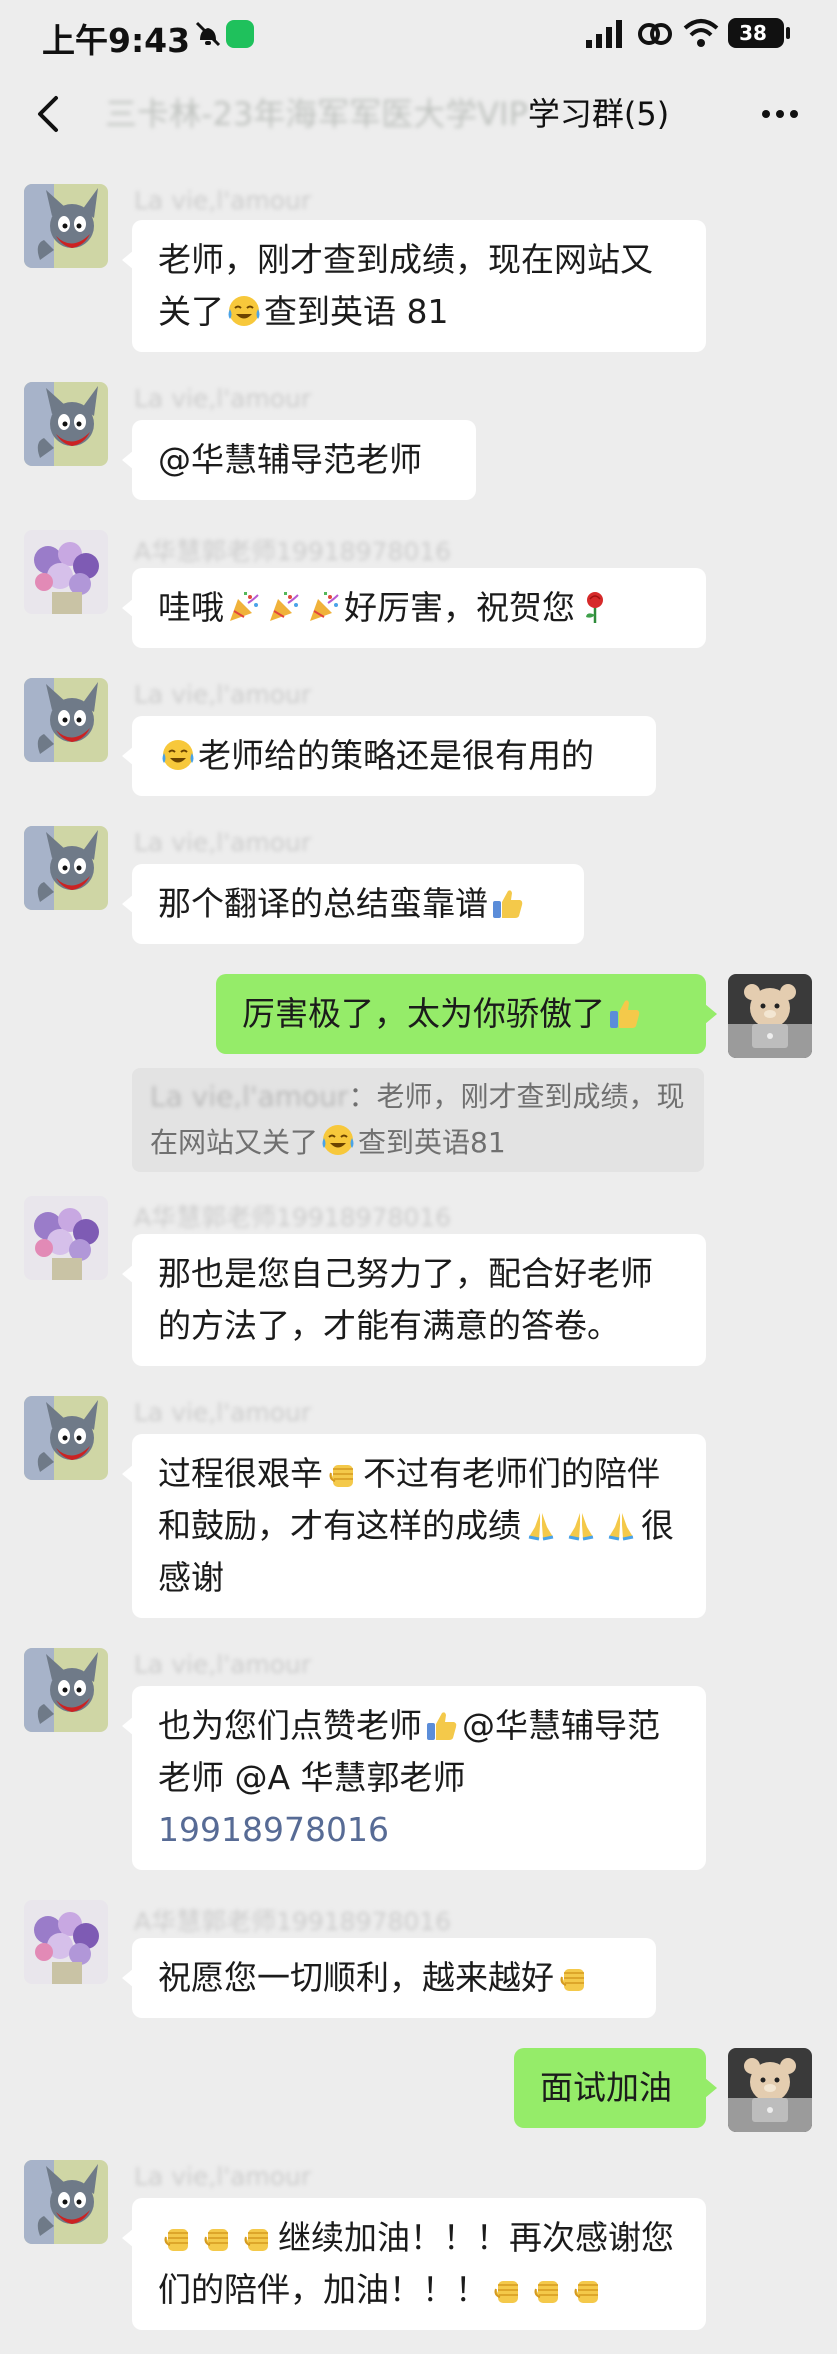  I want to click on message-bubble: 老师给的策略还是很有用的, so click(389, 756).